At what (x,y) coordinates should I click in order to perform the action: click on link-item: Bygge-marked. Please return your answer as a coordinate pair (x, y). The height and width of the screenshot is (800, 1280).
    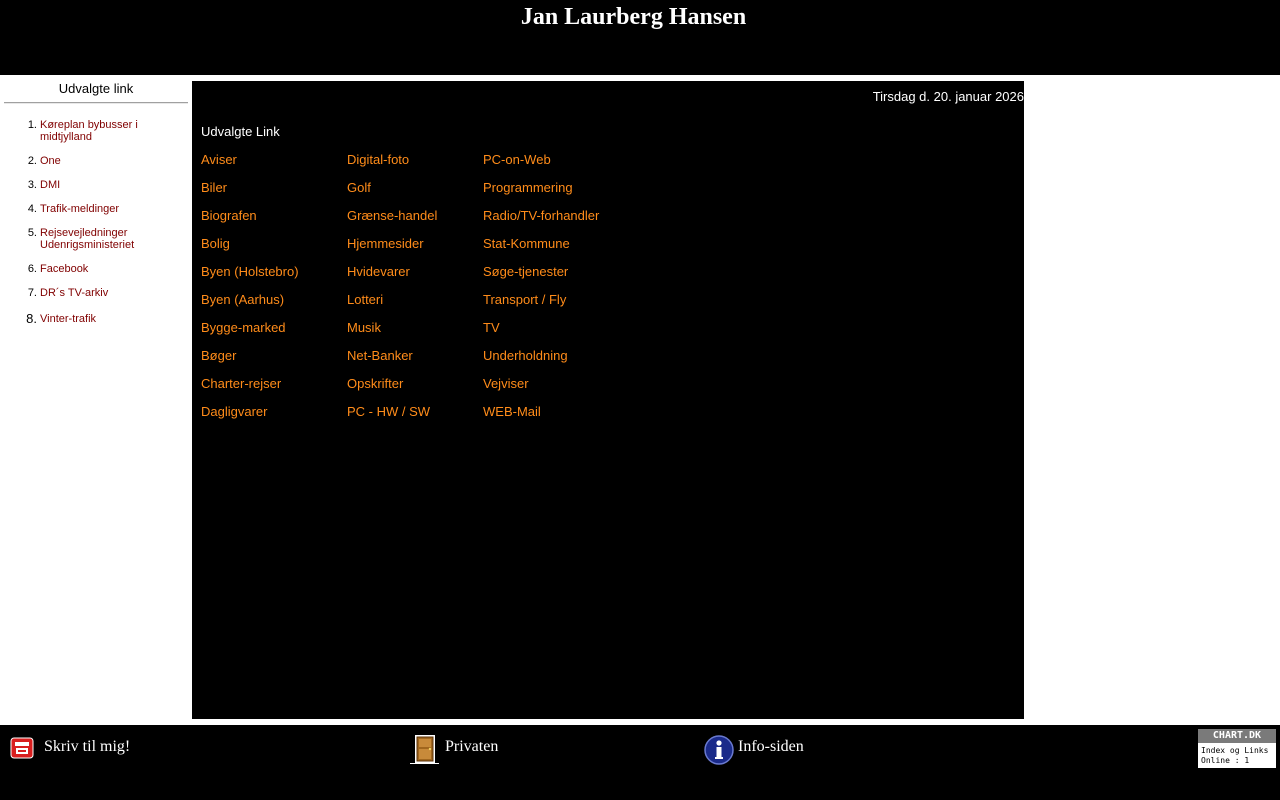
    Looking at the image, I should click on (250, 334).